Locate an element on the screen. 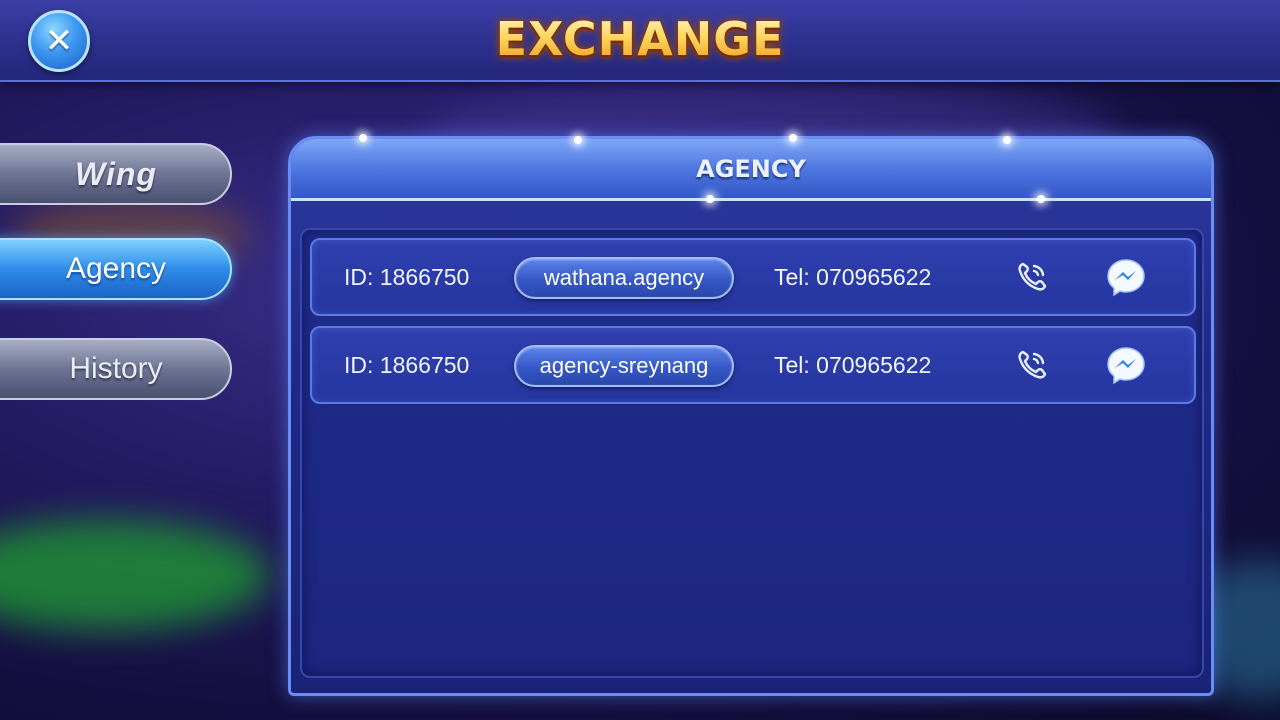 The height and width of the screenshot is (720, 1280). wing-logo: Wing is located at coordinates (116, 173).